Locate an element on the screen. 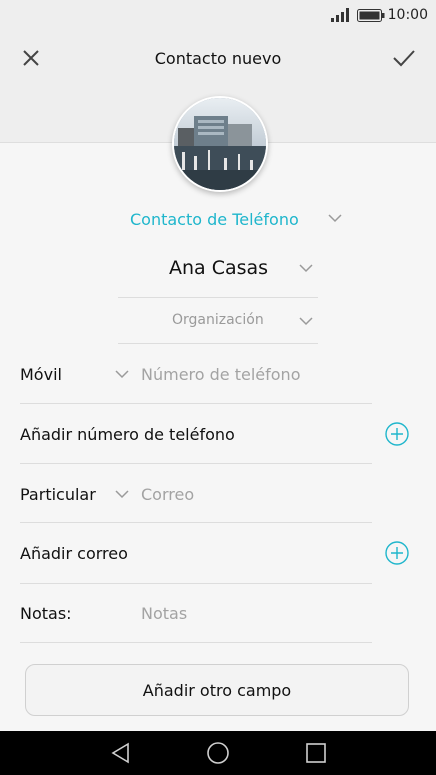 This screenshot has height=775, width=436. battery-icon is located at coordinates (371, 15).